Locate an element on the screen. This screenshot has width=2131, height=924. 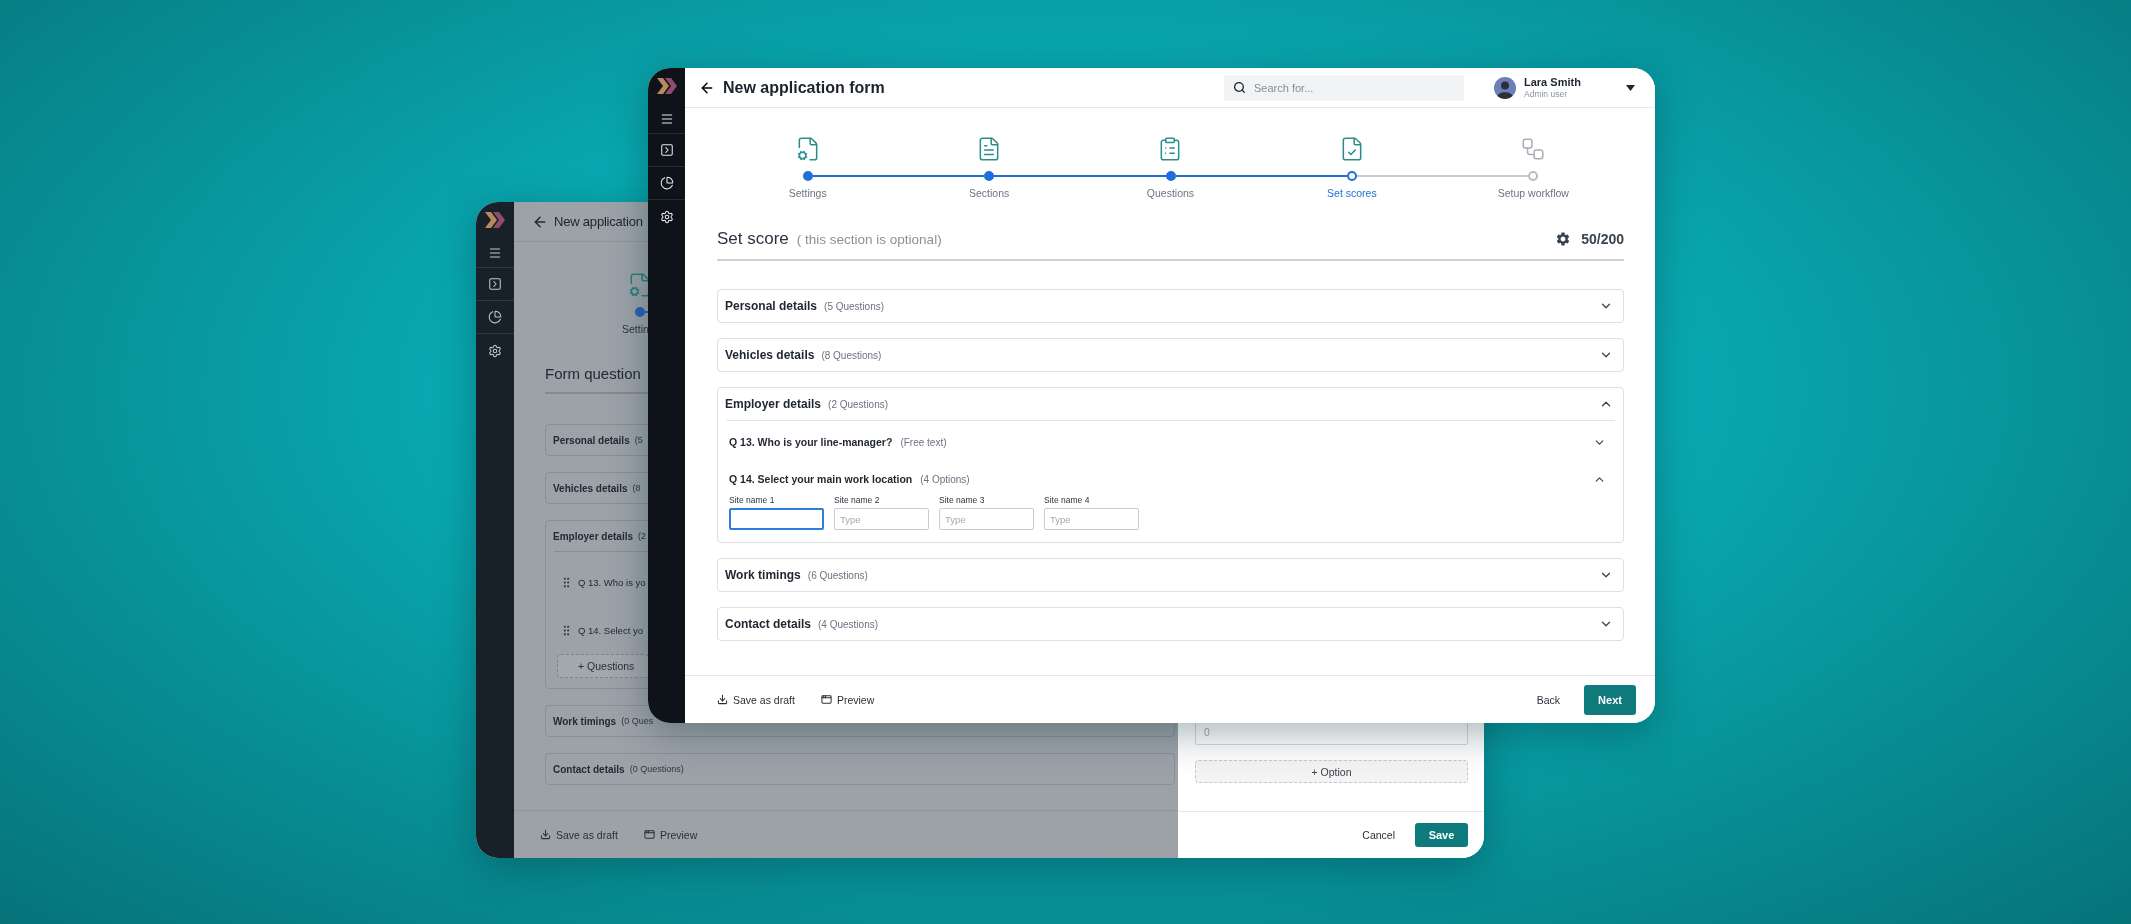
question-count: (0 Ques is located at coordinates (637, 721).